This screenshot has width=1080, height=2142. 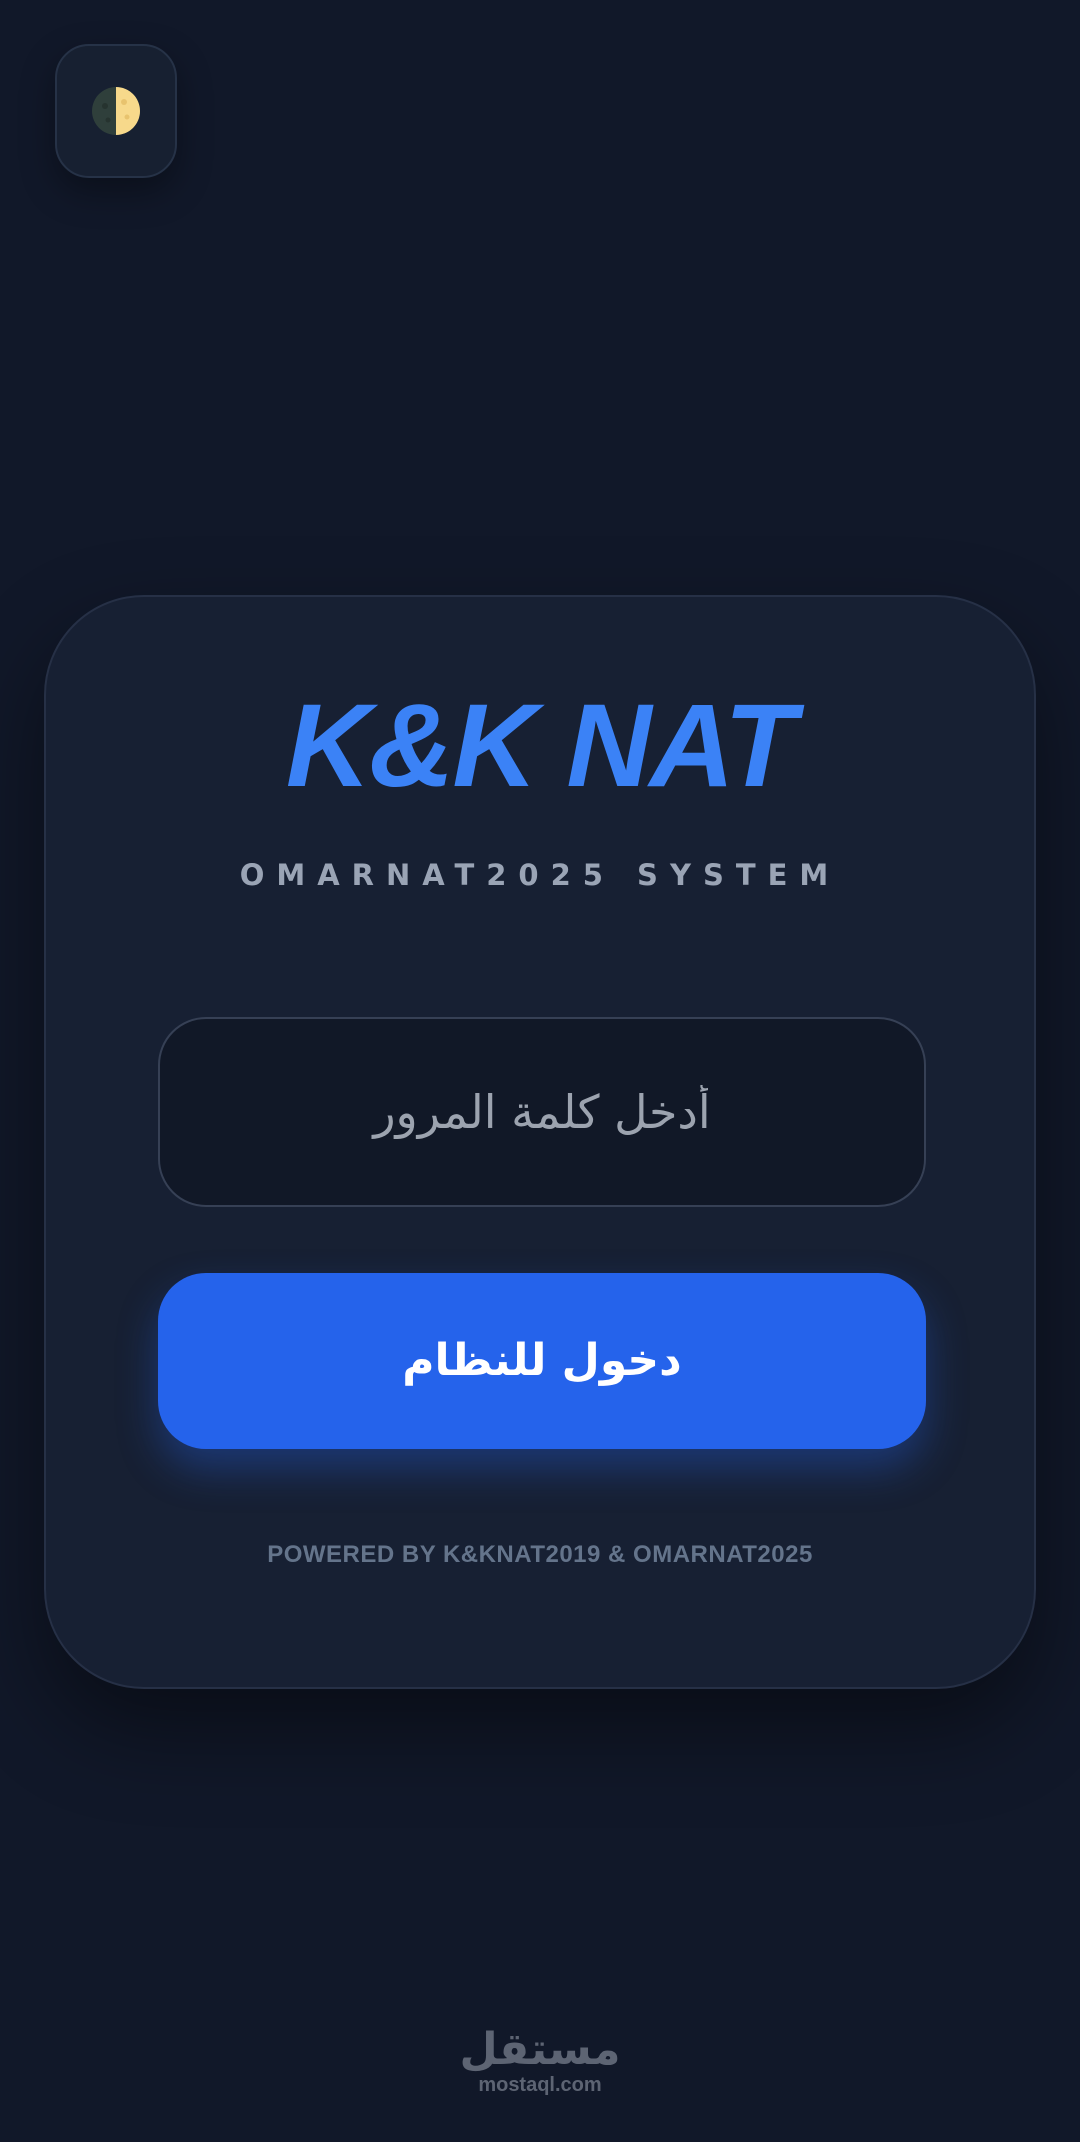 I want to click on password-input, so click(x=542, y=1112).